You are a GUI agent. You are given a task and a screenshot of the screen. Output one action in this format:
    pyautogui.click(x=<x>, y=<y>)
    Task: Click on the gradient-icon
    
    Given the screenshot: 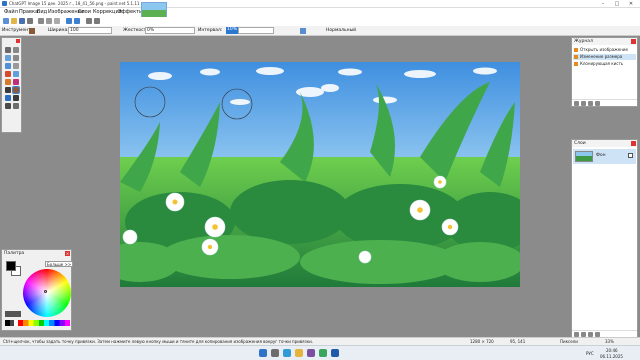 What is the action you would take?
    pyautogui.click(x=16, y=74)
    